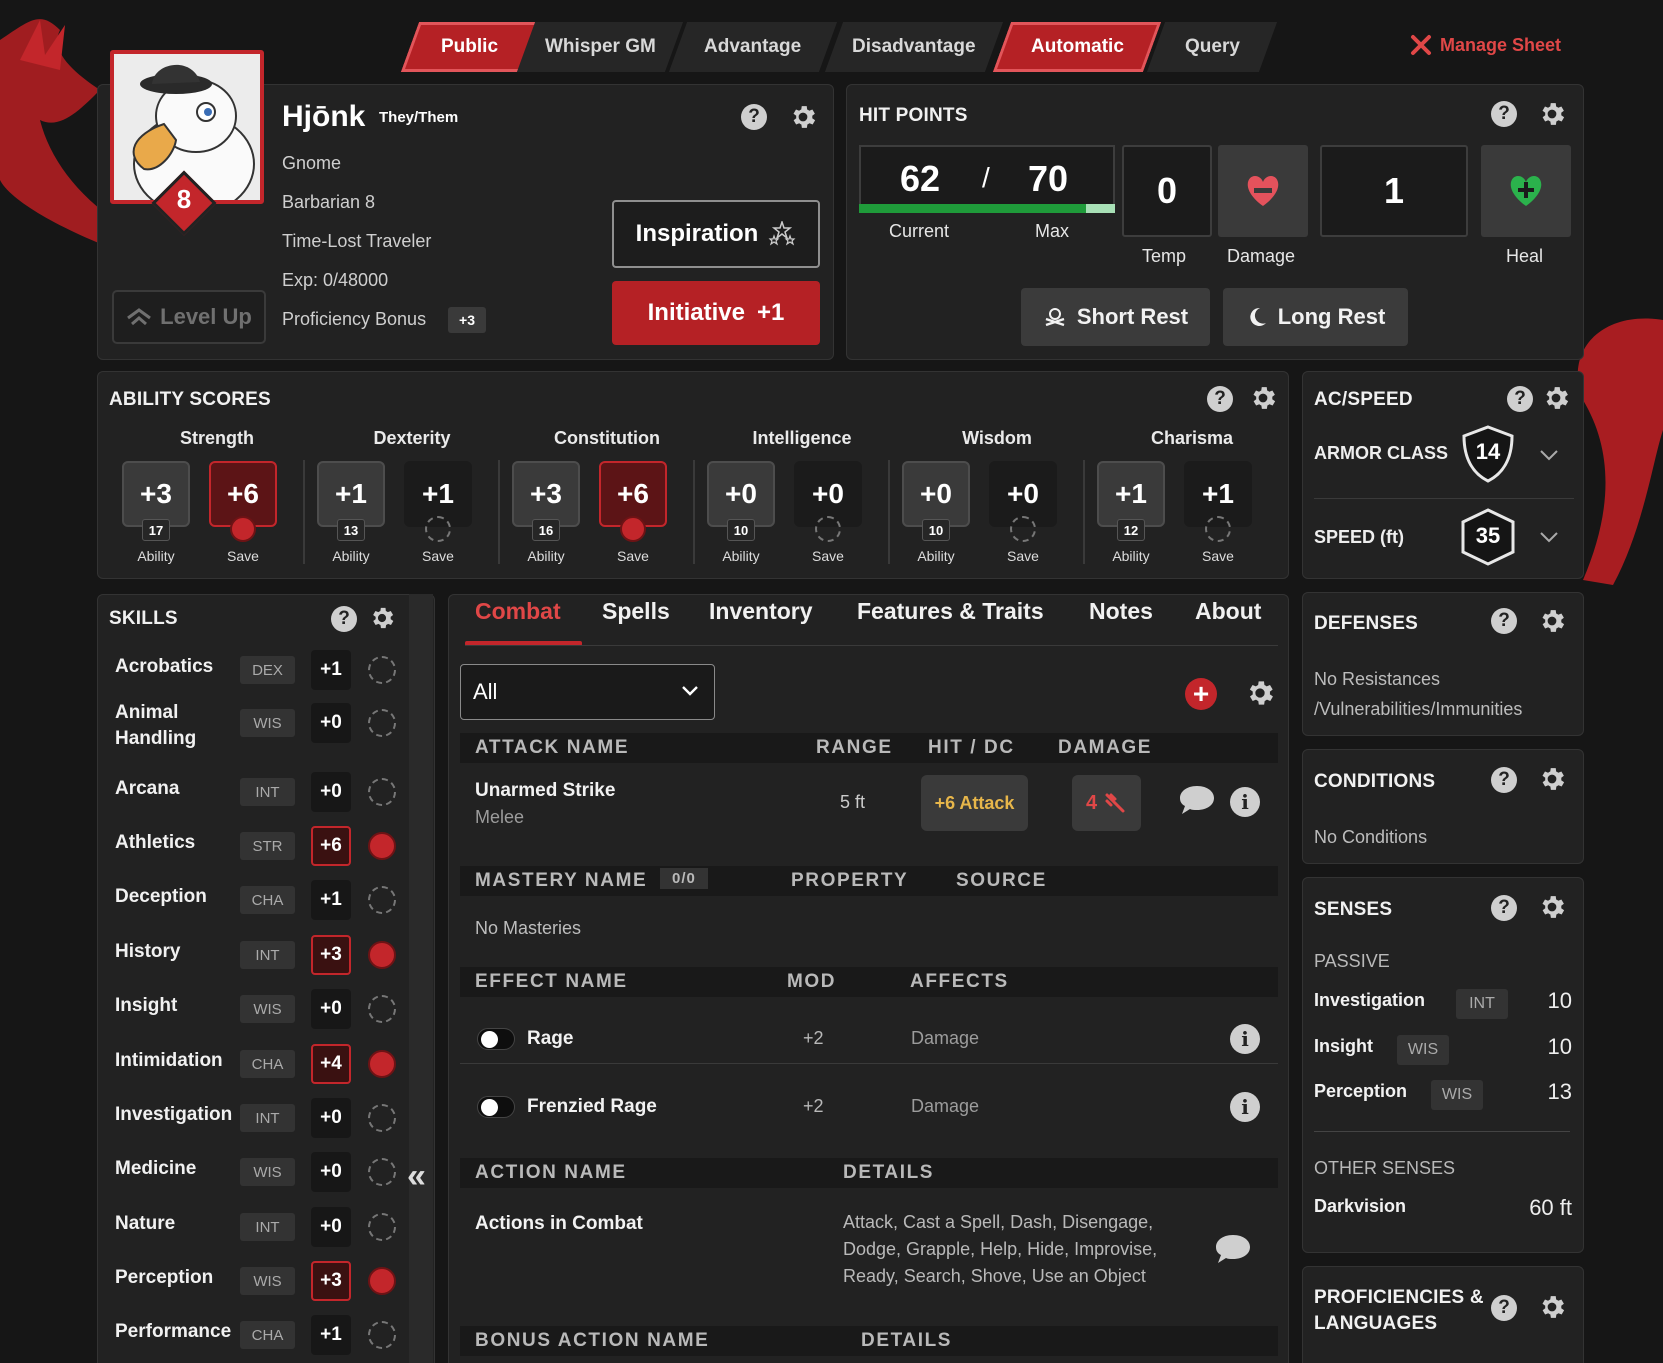 The image size is (1663, 1363). What do you see at coordinates (1228, 611) in the screenshot?
I see `tab-about: About` at bounding box center [1228, 611].